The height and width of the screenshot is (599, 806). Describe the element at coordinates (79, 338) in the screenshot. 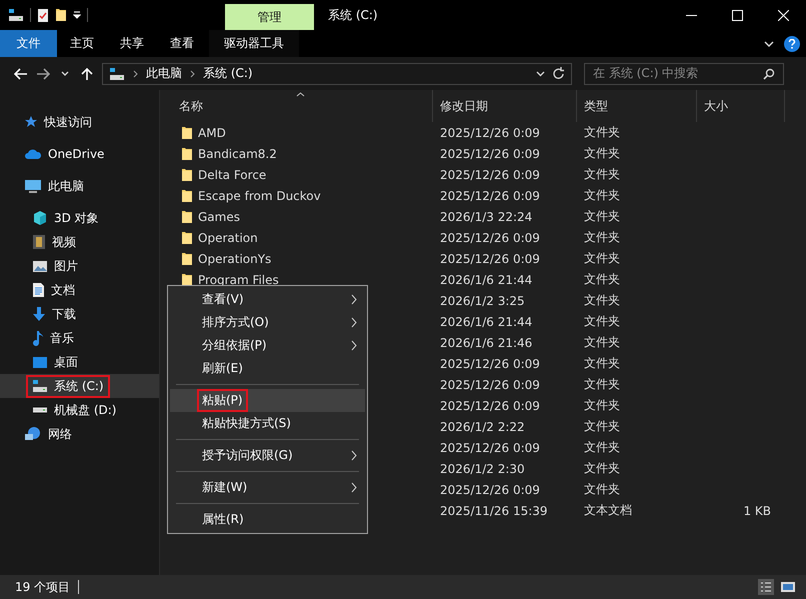

I see `sidebar-item: 音乐` at that location.